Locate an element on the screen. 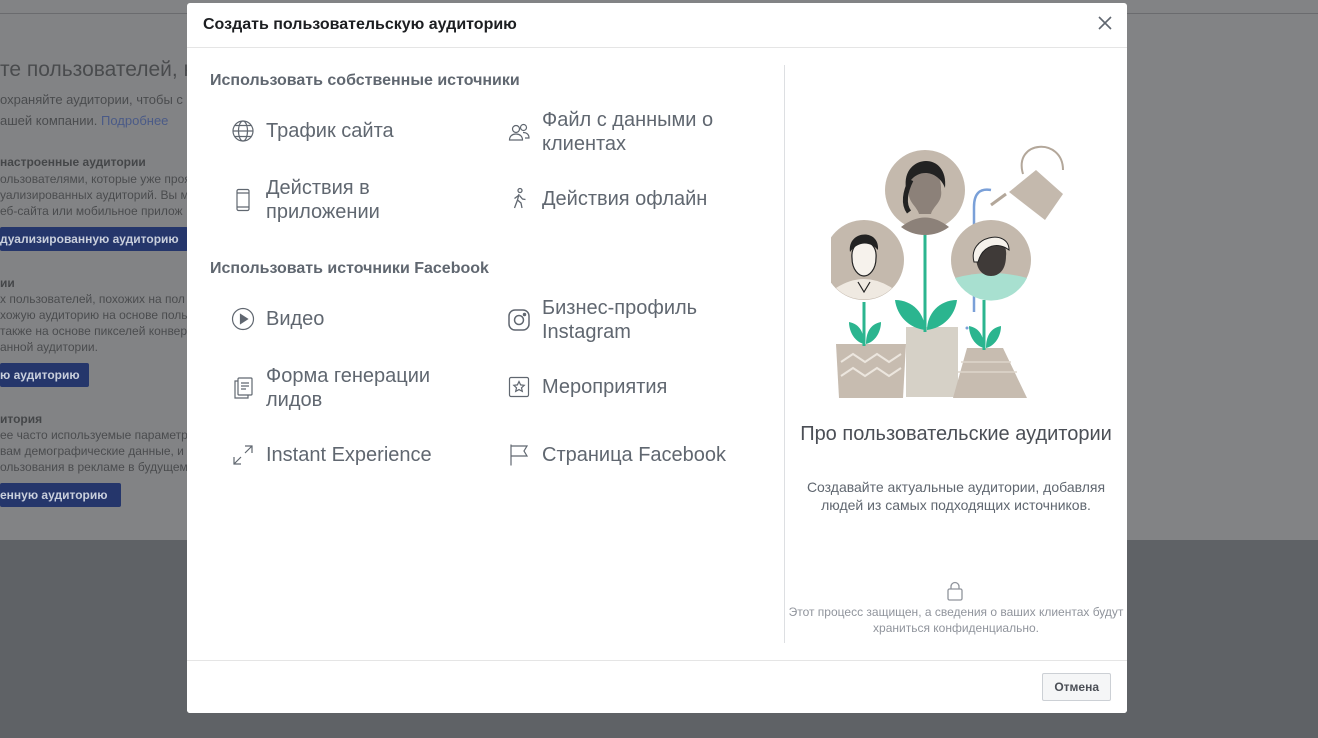 The height and width of the screenshot is (738, 1318). background-section-text: х пользователей, похожих на пол is located at coordinates (92, 299).